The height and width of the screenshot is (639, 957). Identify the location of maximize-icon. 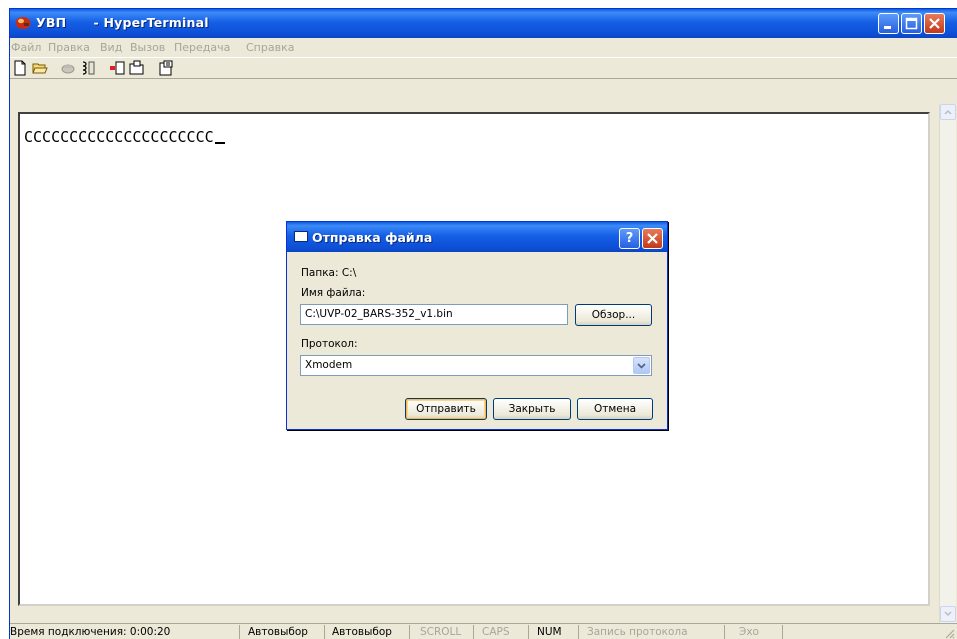
(911, 23).